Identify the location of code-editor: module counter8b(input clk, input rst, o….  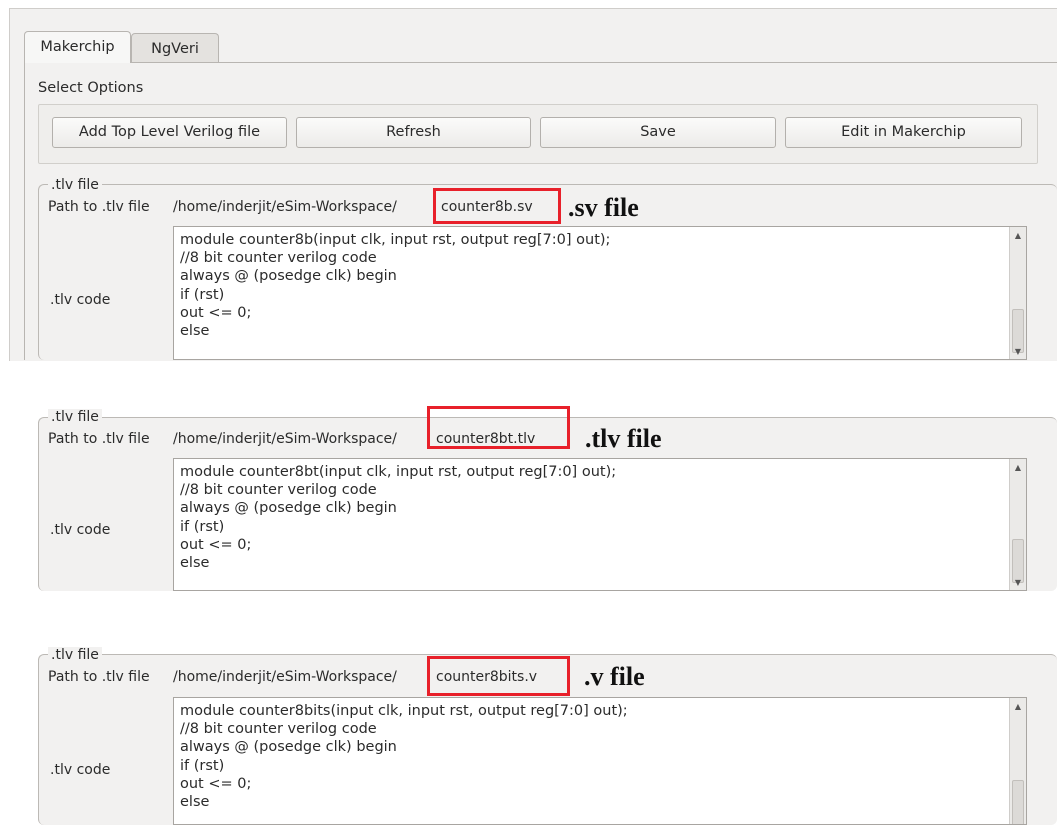
(600, 293).